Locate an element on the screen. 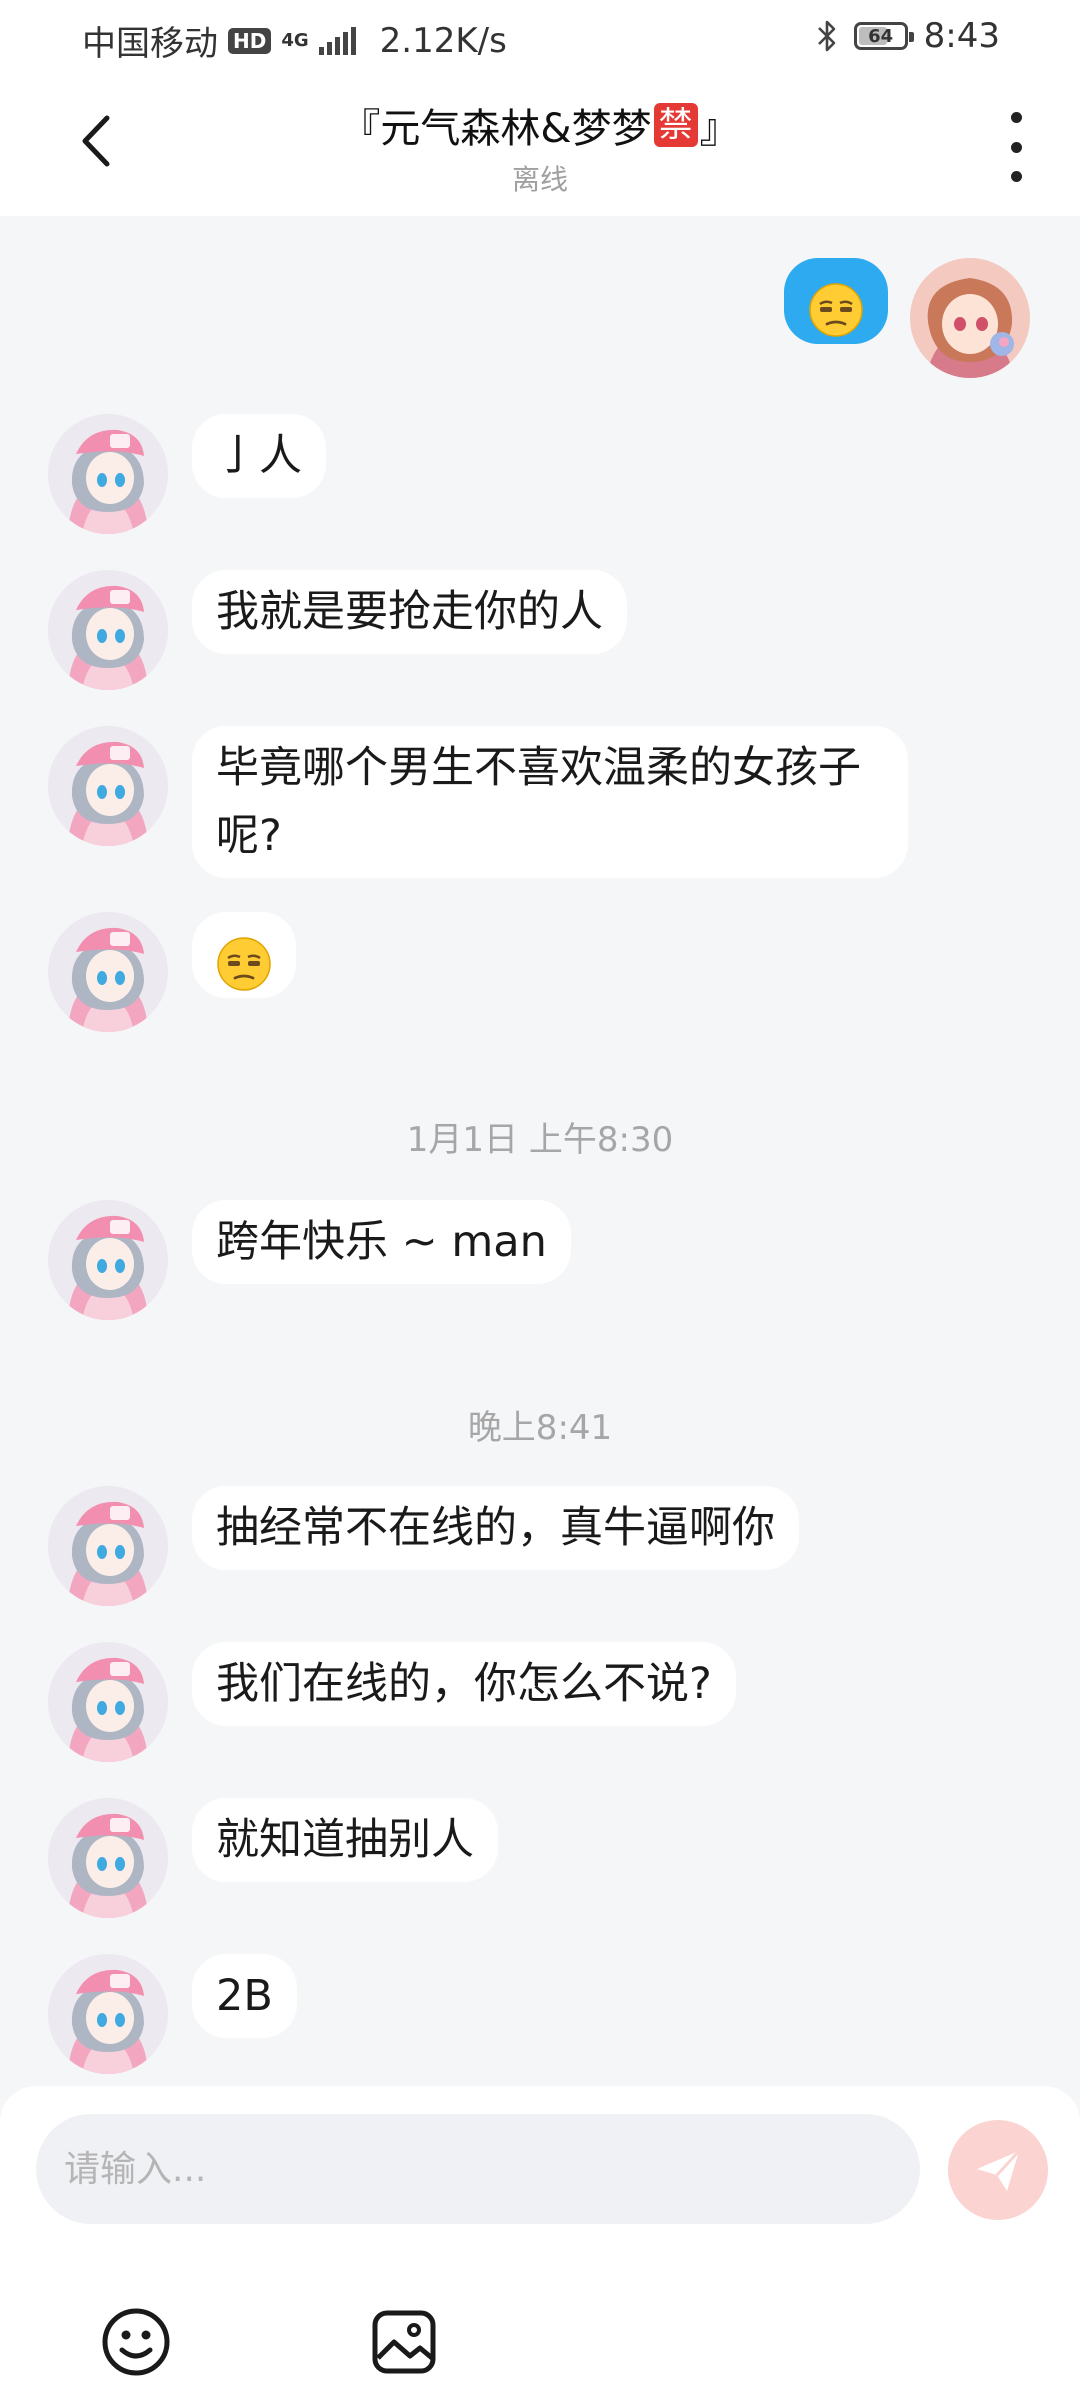 The height and width of the screenshot is (2400, 1080). message-row-incoming: 亅人 is located at coordinates (540, 479).